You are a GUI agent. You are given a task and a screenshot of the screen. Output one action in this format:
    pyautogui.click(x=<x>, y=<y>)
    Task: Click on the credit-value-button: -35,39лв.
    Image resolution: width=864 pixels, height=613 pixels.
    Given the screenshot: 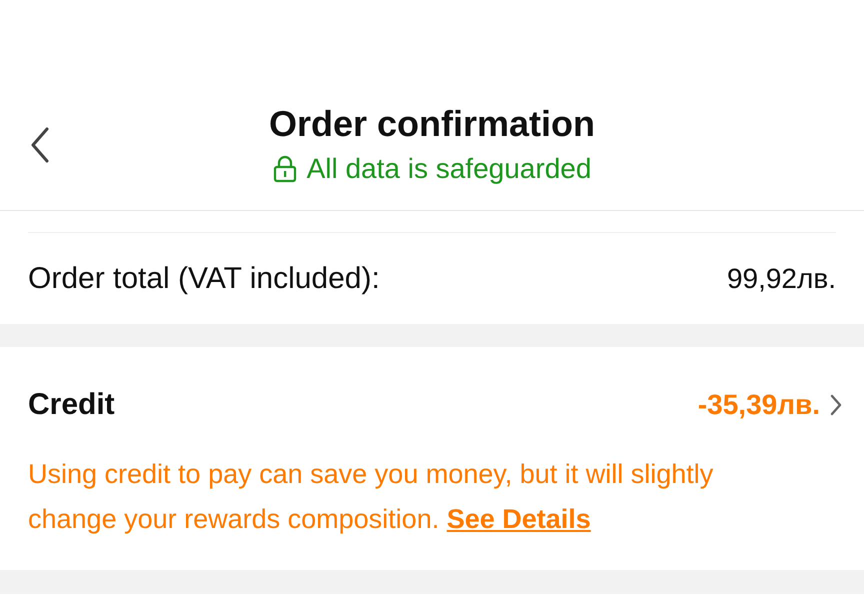 What is the action you would take?
    pyautogui.click(x=770, y=405)
    